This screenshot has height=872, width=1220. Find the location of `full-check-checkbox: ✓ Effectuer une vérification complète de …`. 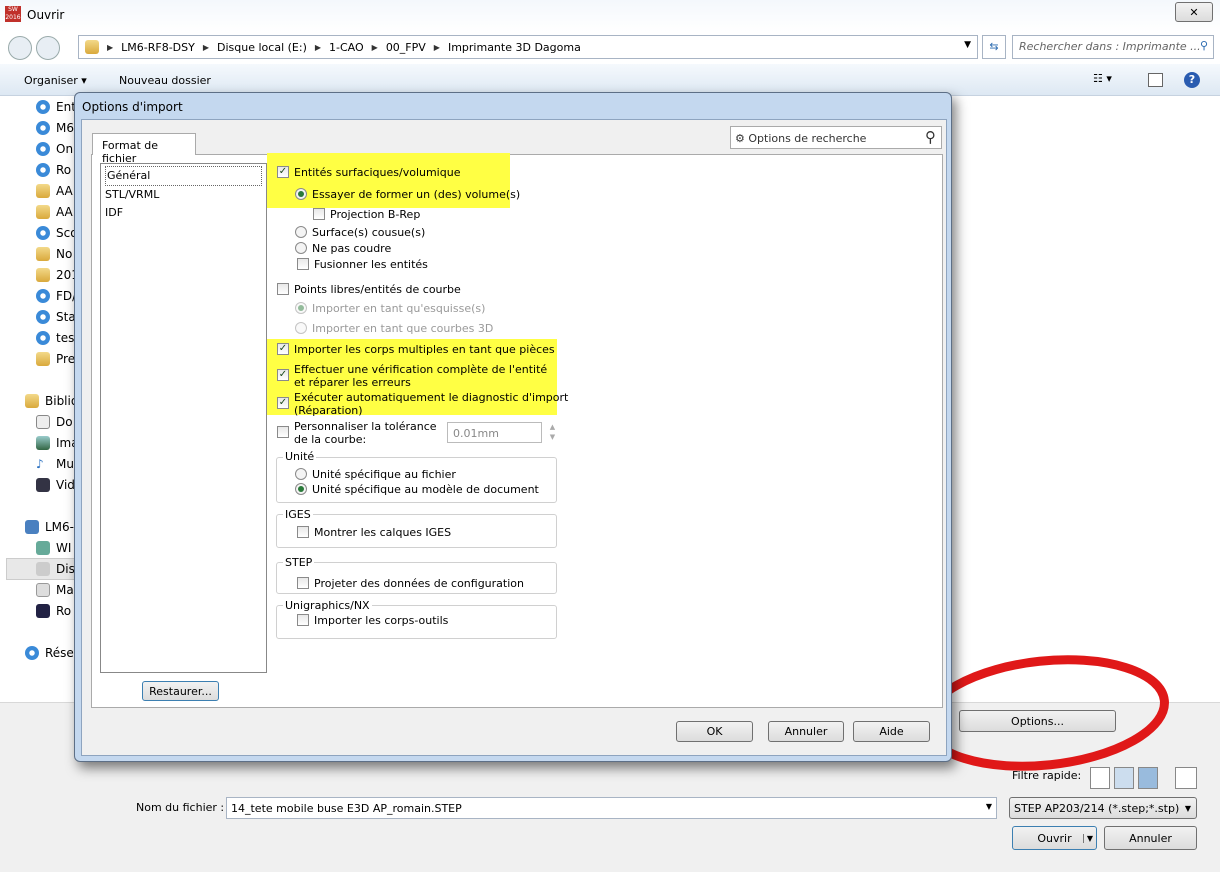

full-check-checkbox: ✓ Effectuer une vérification complète de … is located at coordinates (412, 376).